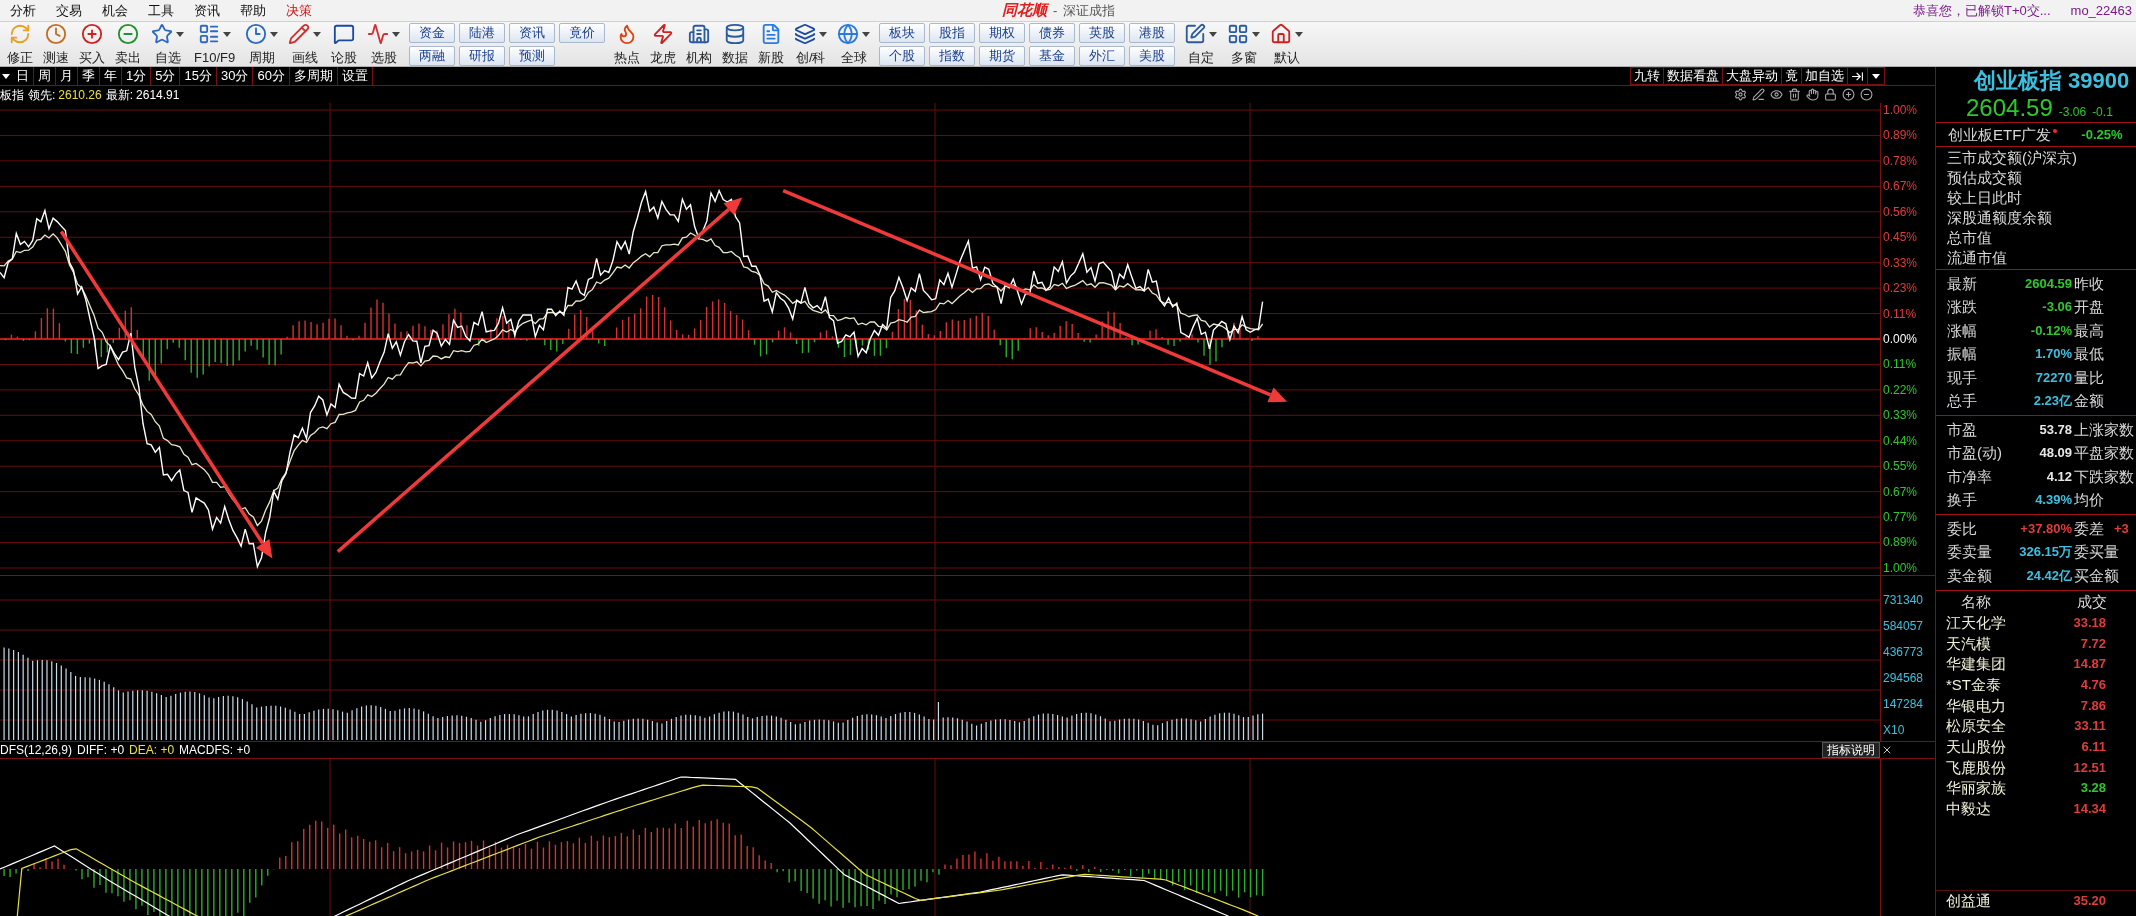 Image resolution: width=2136 pixels, height=916 pixels. What do you see at coordinates (432, 55) in the screenshot?
I see `quick-button: 两融` at bounding box center [432, 55].